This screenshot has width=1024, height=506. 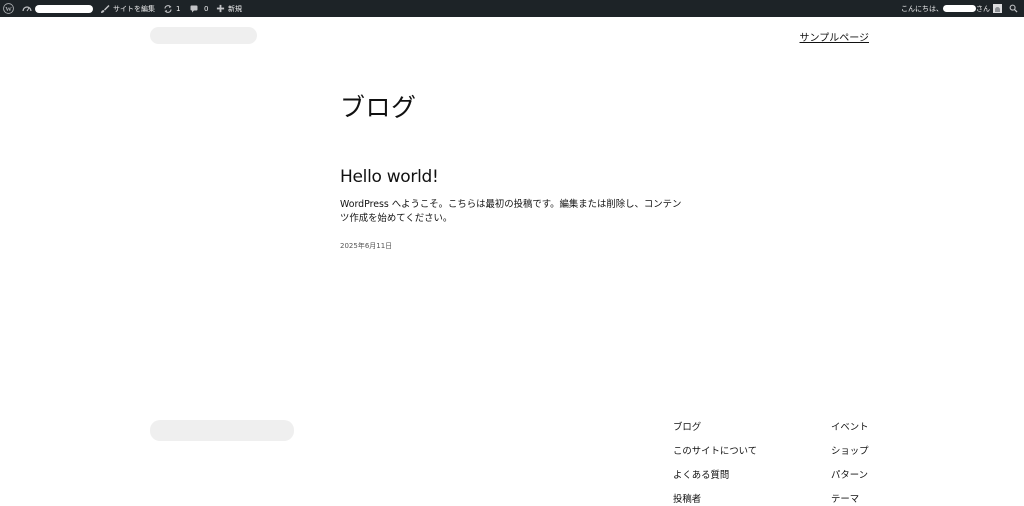 I want to click on footer-link-patterns: パターン, so click(x=850, y=475).